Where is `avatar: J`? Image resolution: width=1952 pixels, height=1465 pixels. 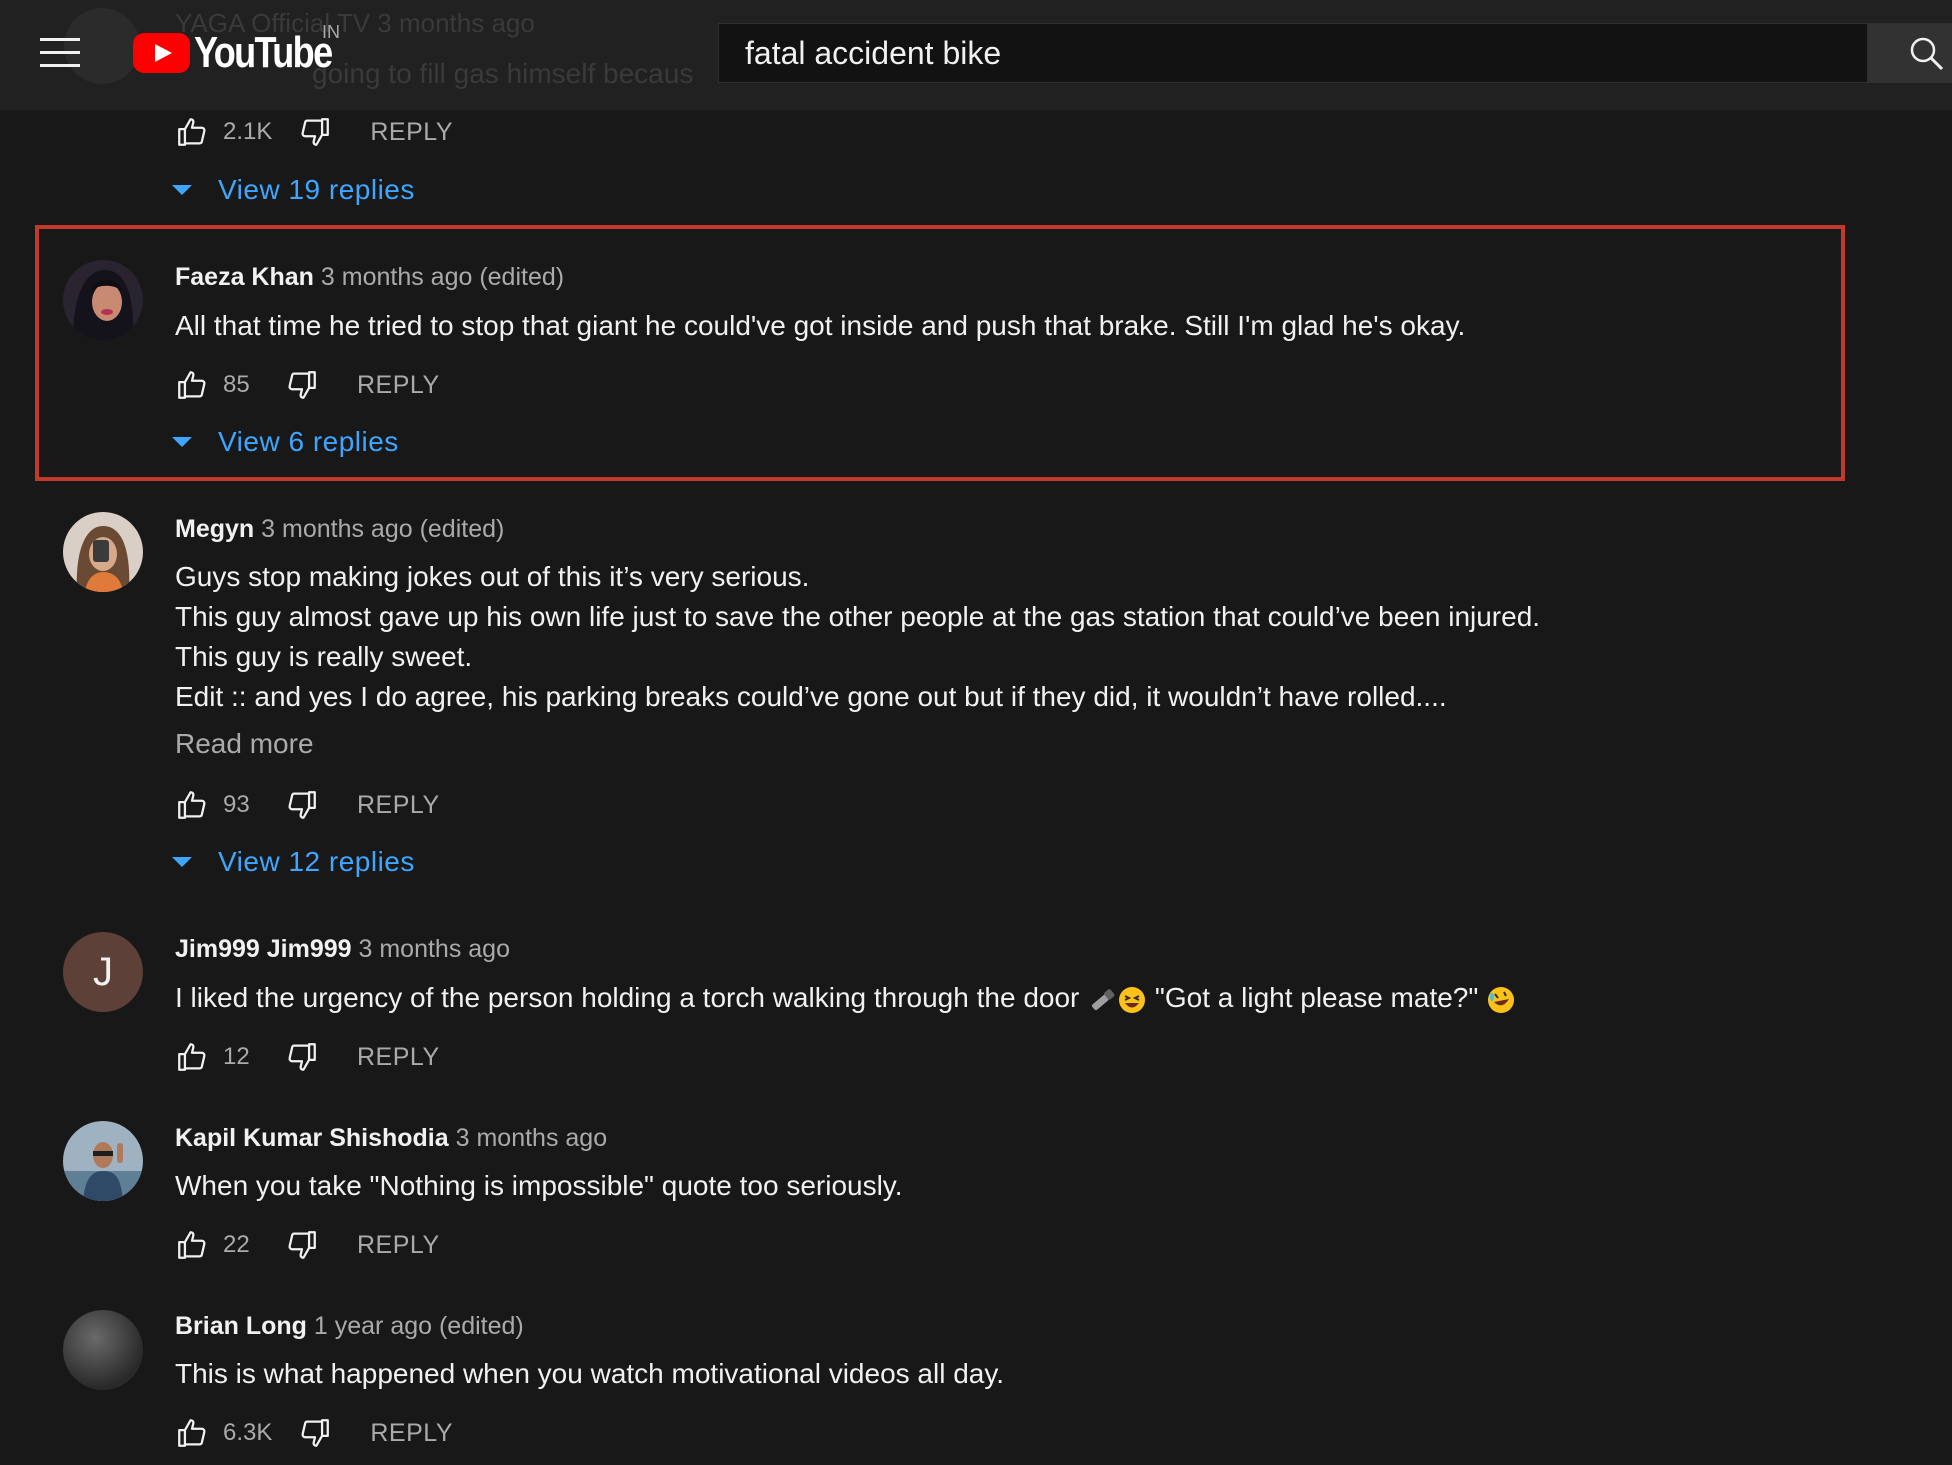
avatar: J is located at coordinates (103, 972).